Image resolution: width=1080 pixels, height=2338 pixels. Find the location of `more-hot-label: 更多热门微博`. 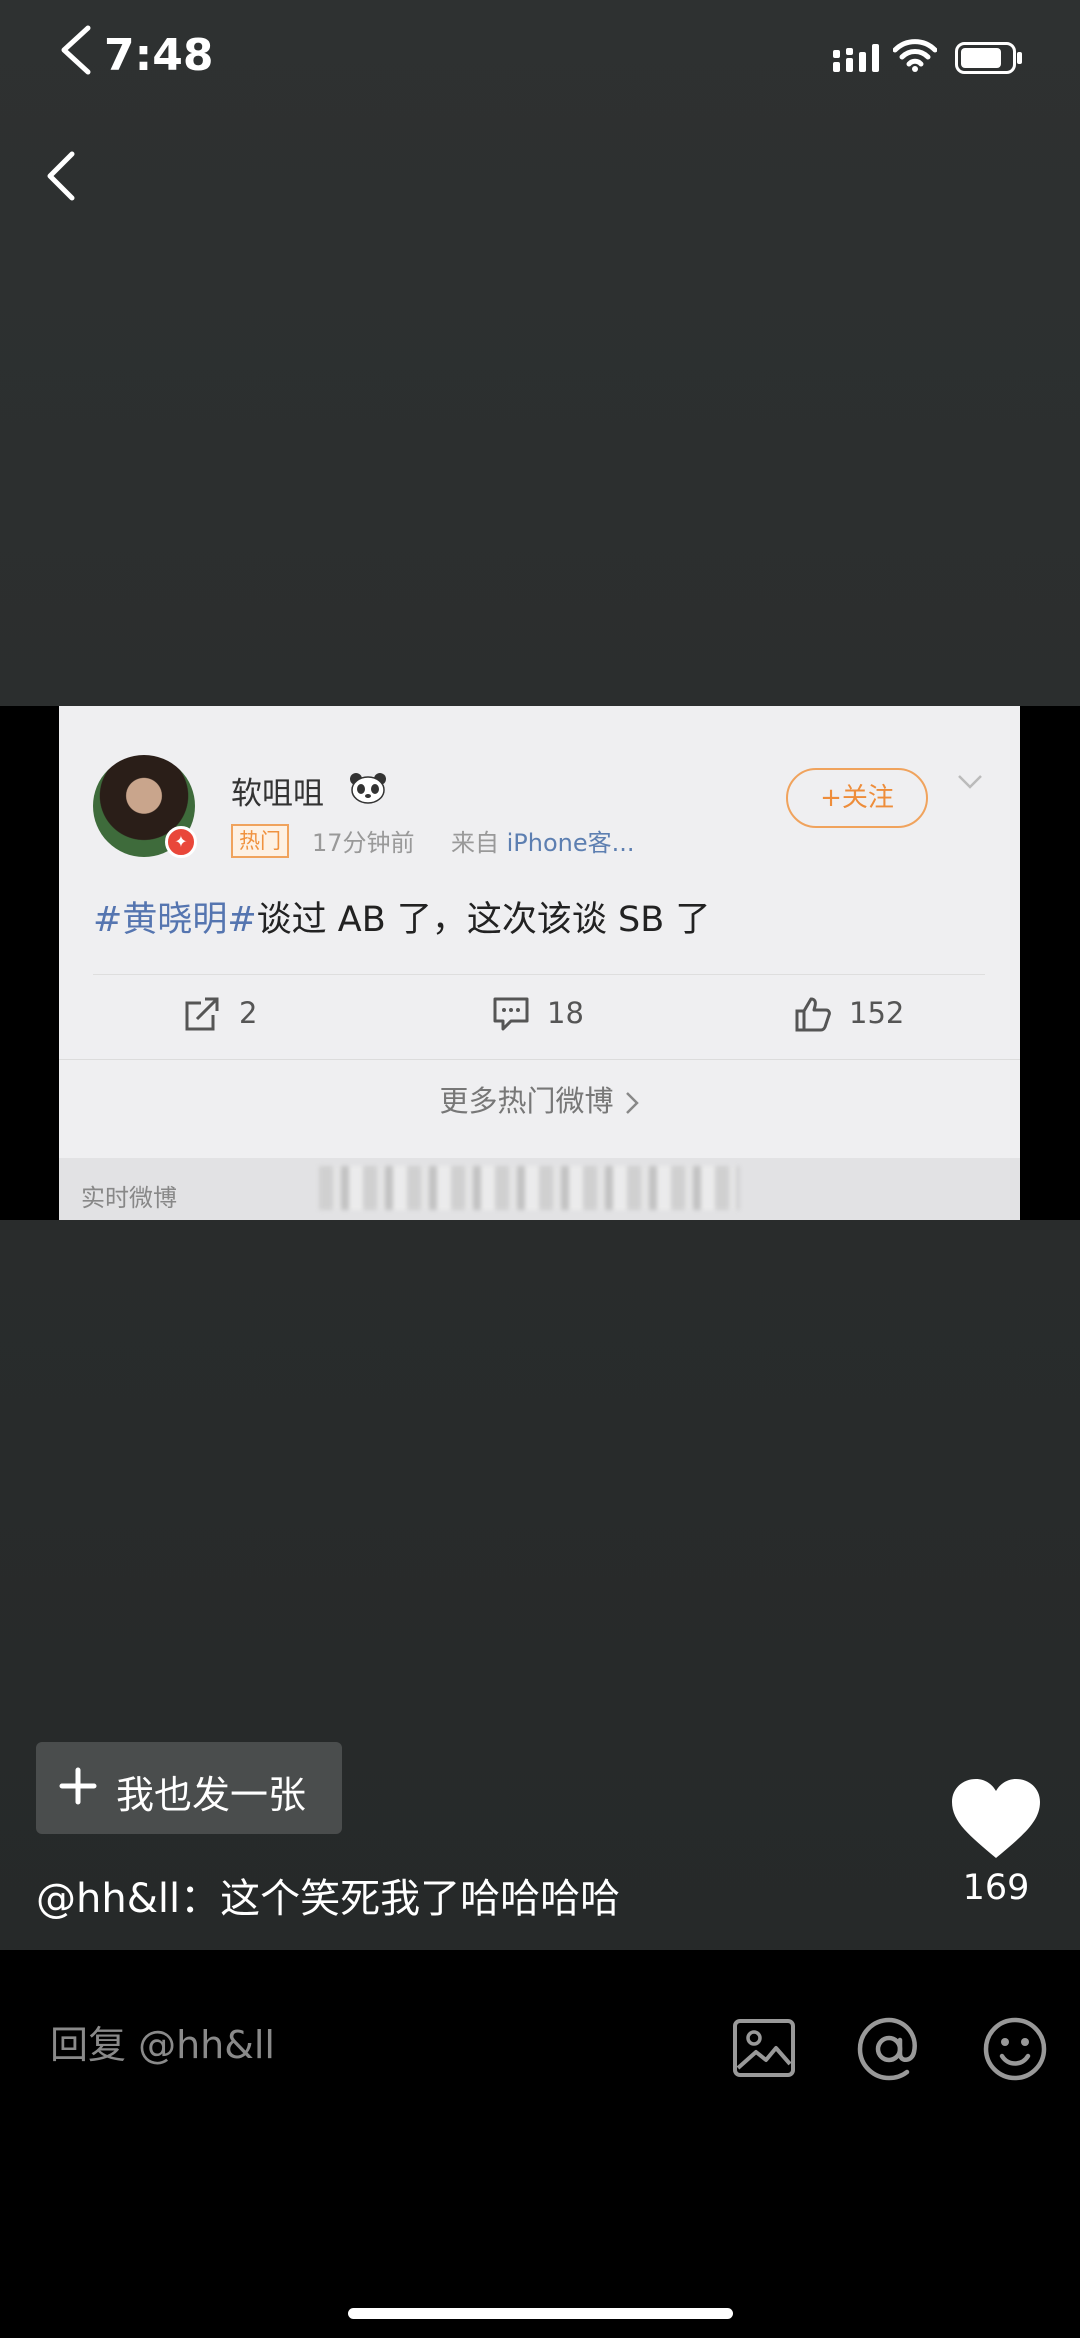

more-hot-label: 更多热门微博 is located at coordinates (526, 1101).